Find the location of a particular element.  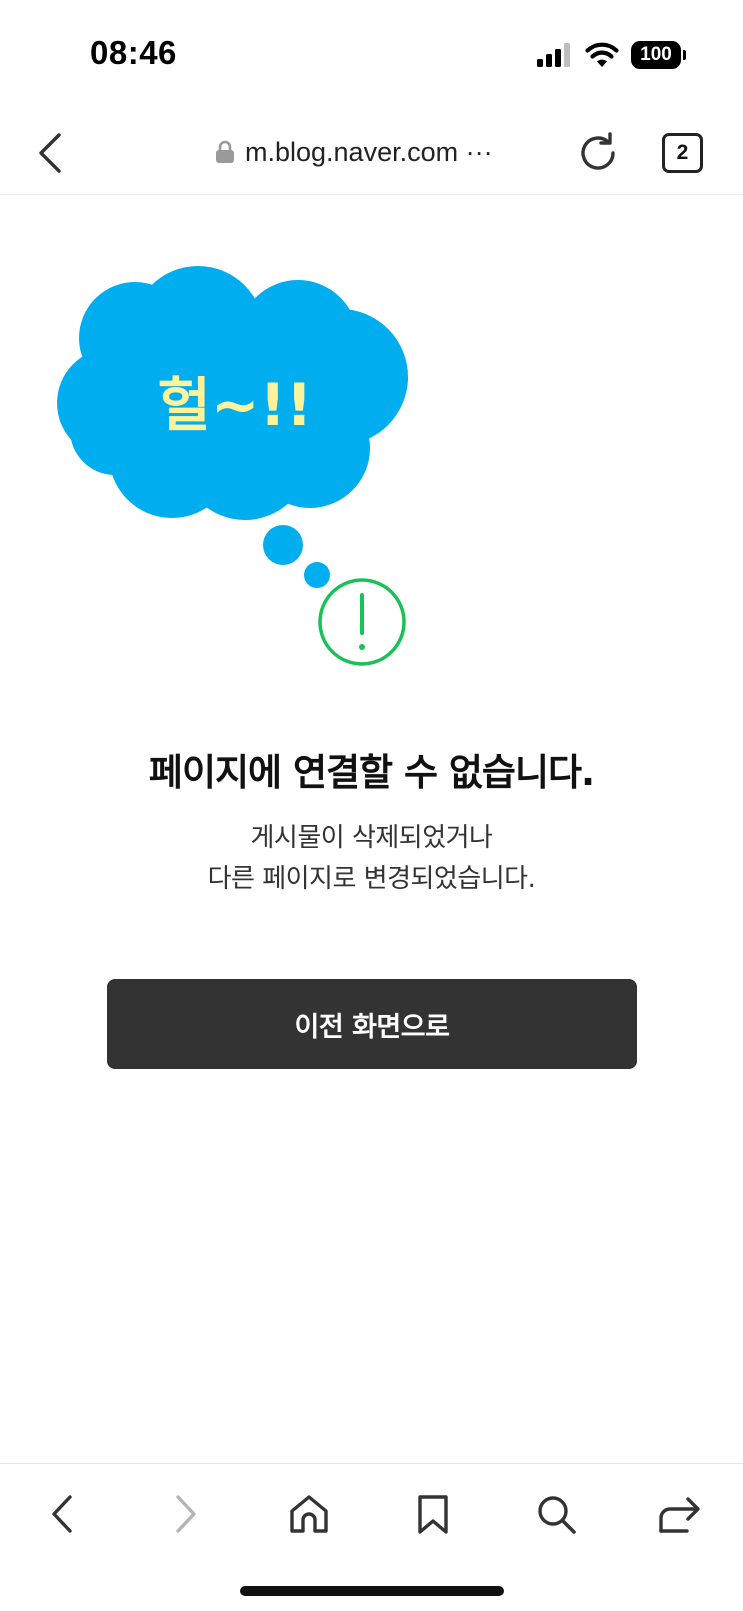

share-icon is located at coordinates (679, 1515).